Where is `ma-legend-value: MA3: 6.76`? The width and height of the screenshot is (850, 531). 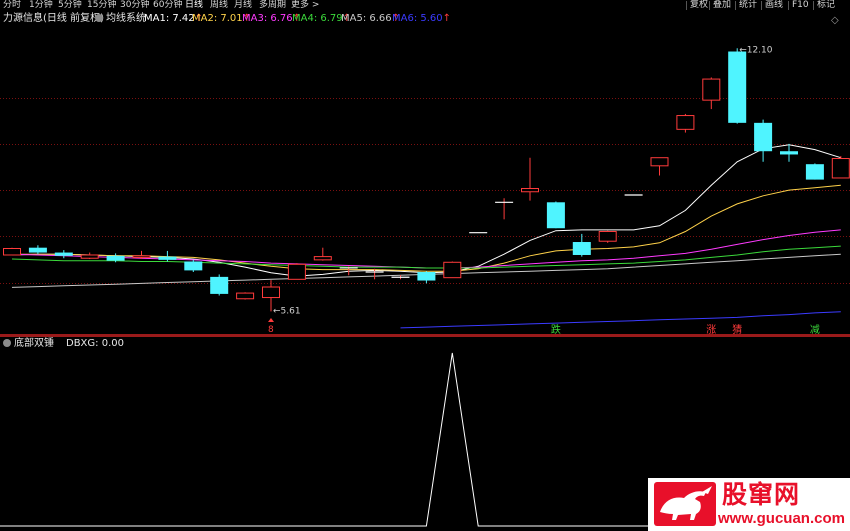 ma-legend-value: MA3: 6.76 is located at coordinates (267, 18).